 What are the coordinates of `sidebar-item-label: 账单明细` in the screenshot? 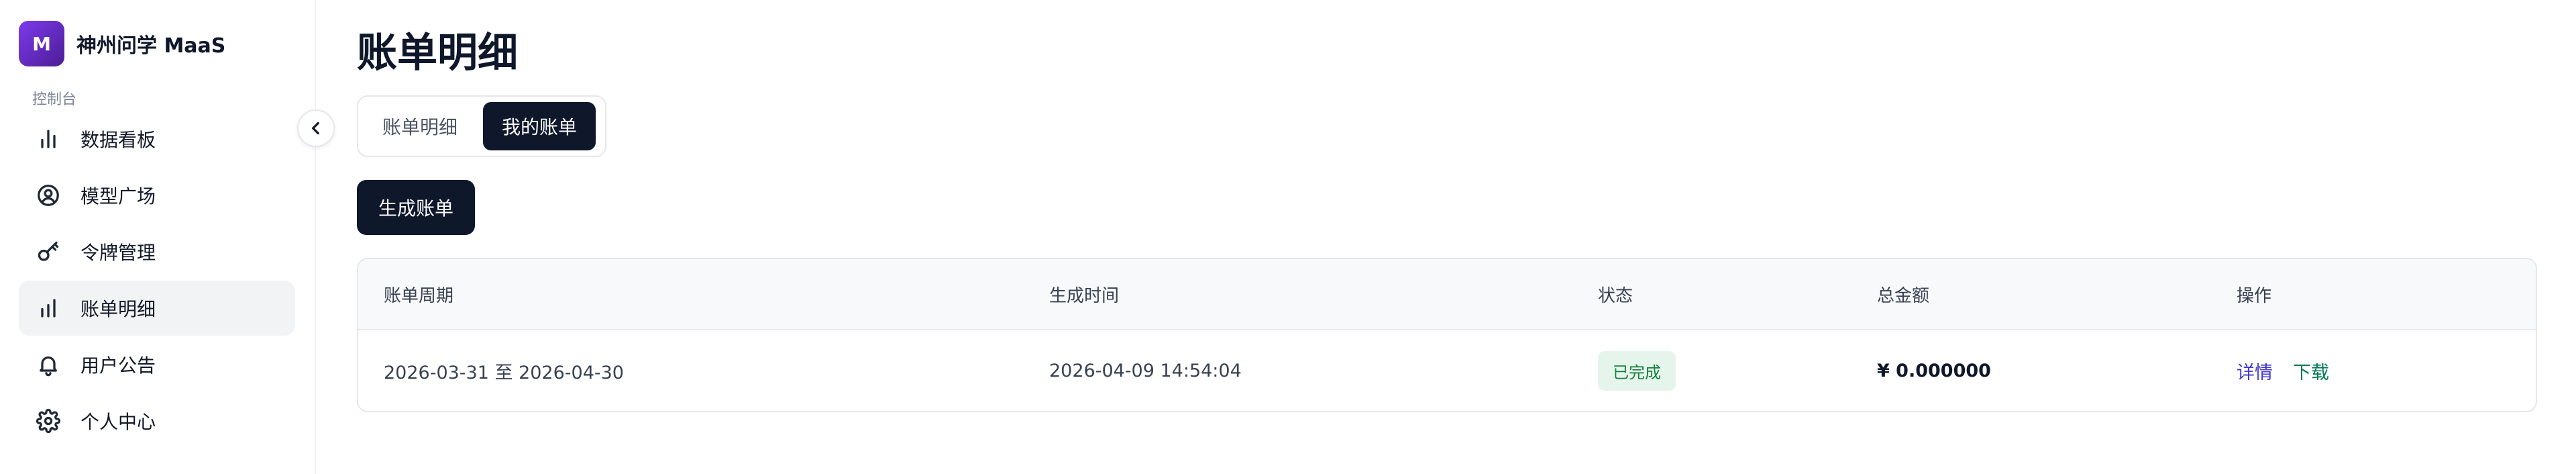 It's located at (118, 309).